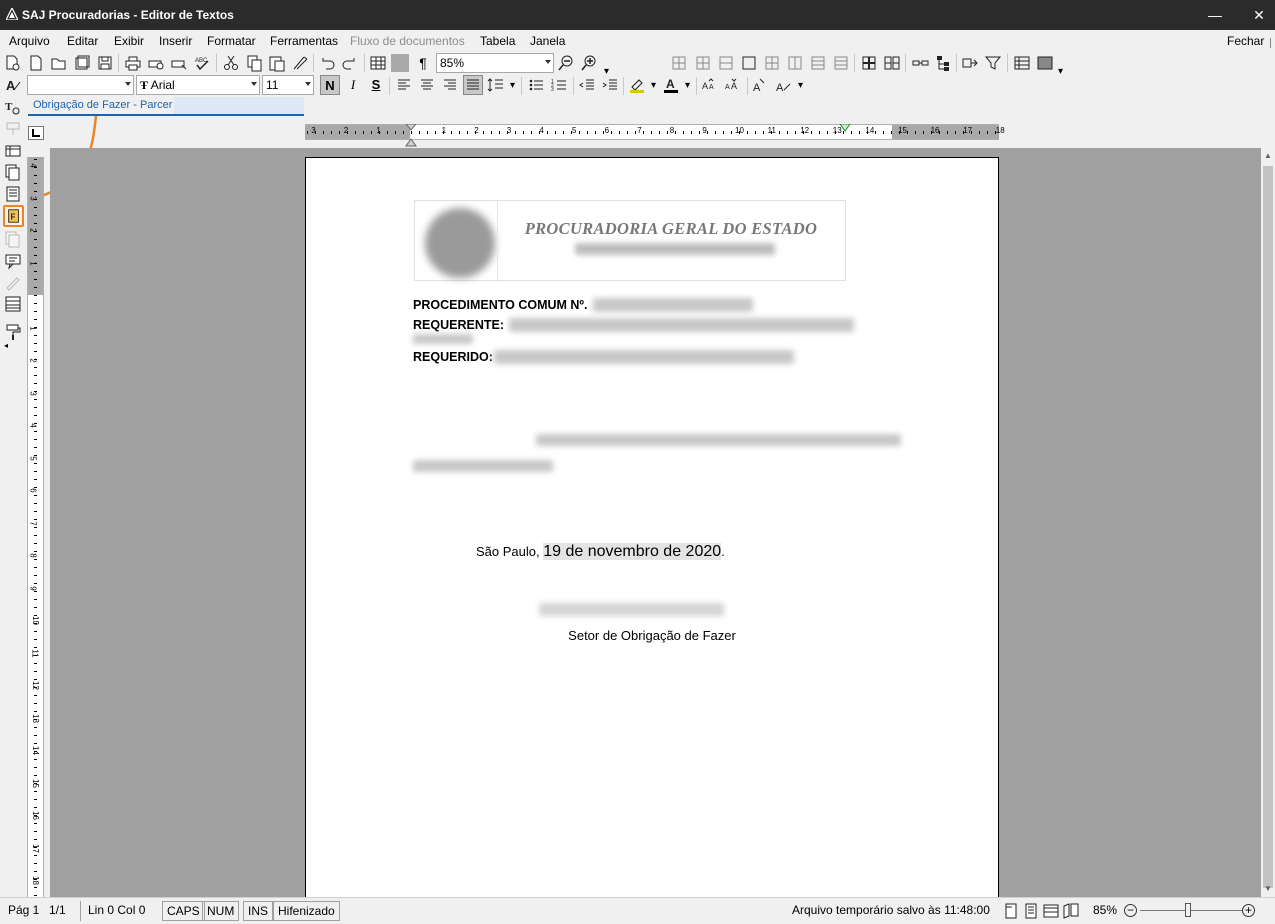 The height and width of the screenshot is (924, 1275). Describe the element at coordinates (761, 85) in the screenshot. I see `find-icon: A` at that location.